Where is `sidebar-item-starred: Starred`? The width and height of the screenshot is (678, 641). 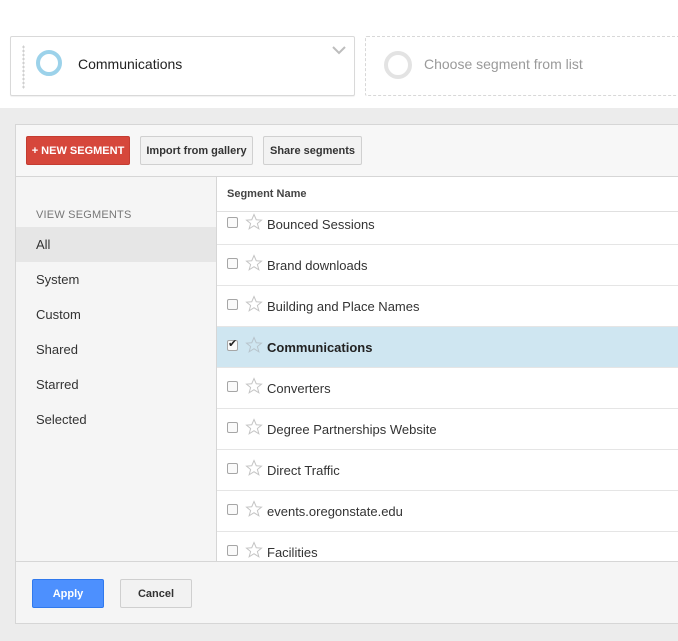
sidebar-item-starred: Starred is located at coordinates (116, 384).